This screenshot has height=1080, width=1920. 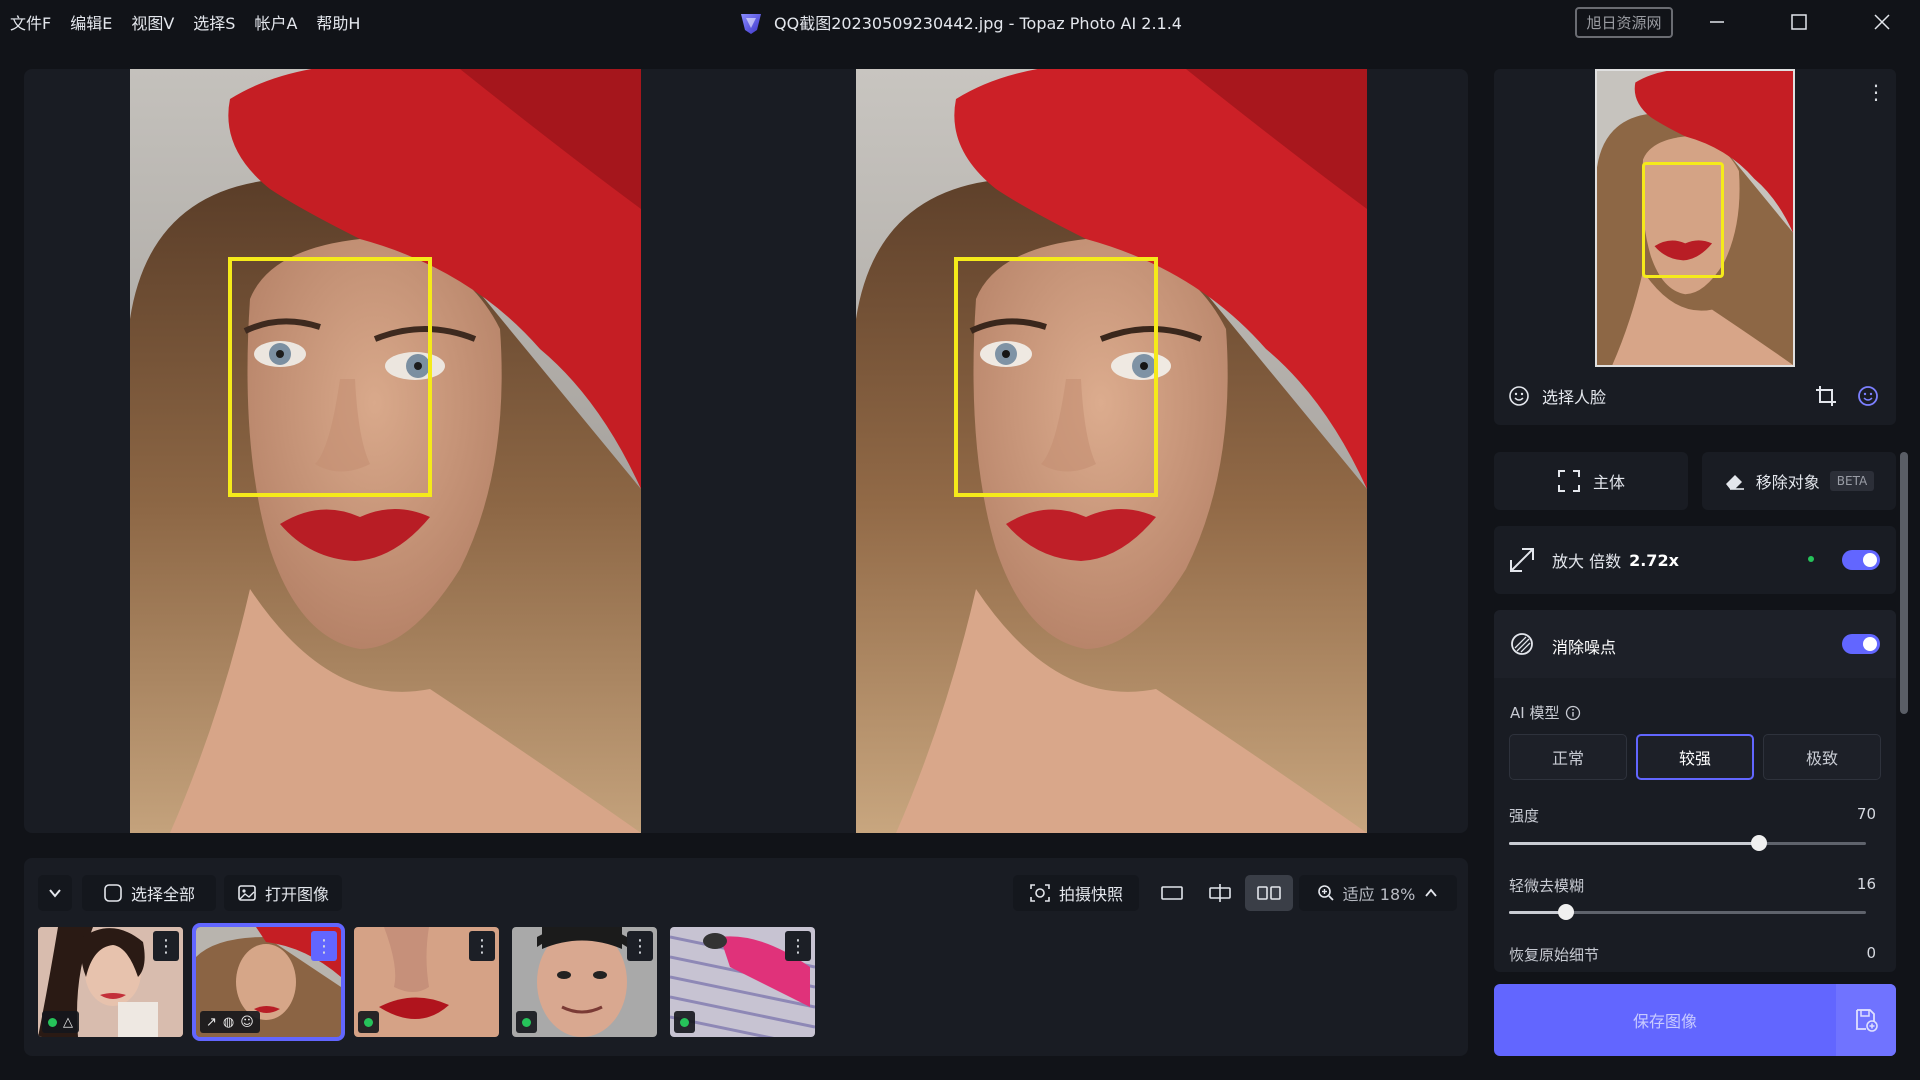 What do you see at coordinates (1431, 892) in the screenshot?
I see `chevron-up-icon` at bounding box center [1431, 892].